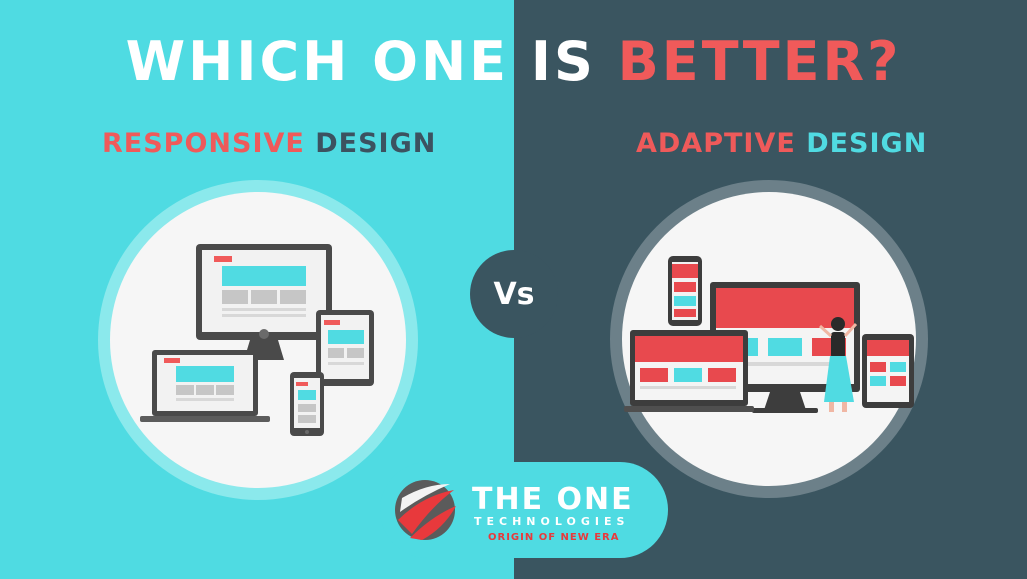 The image size is (1027, 579). I want to click on logo-title: THE ONE, so click(553, 499).